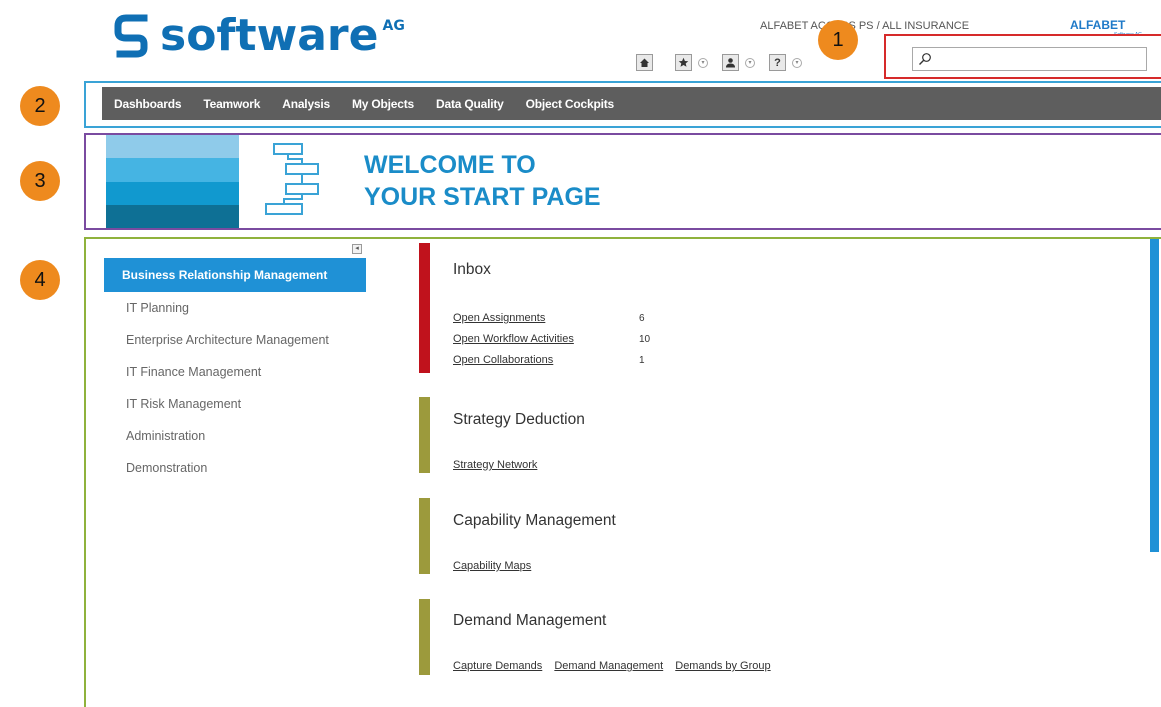  I want to click on collapse-panel-icon: ◂, so click(357, 249).